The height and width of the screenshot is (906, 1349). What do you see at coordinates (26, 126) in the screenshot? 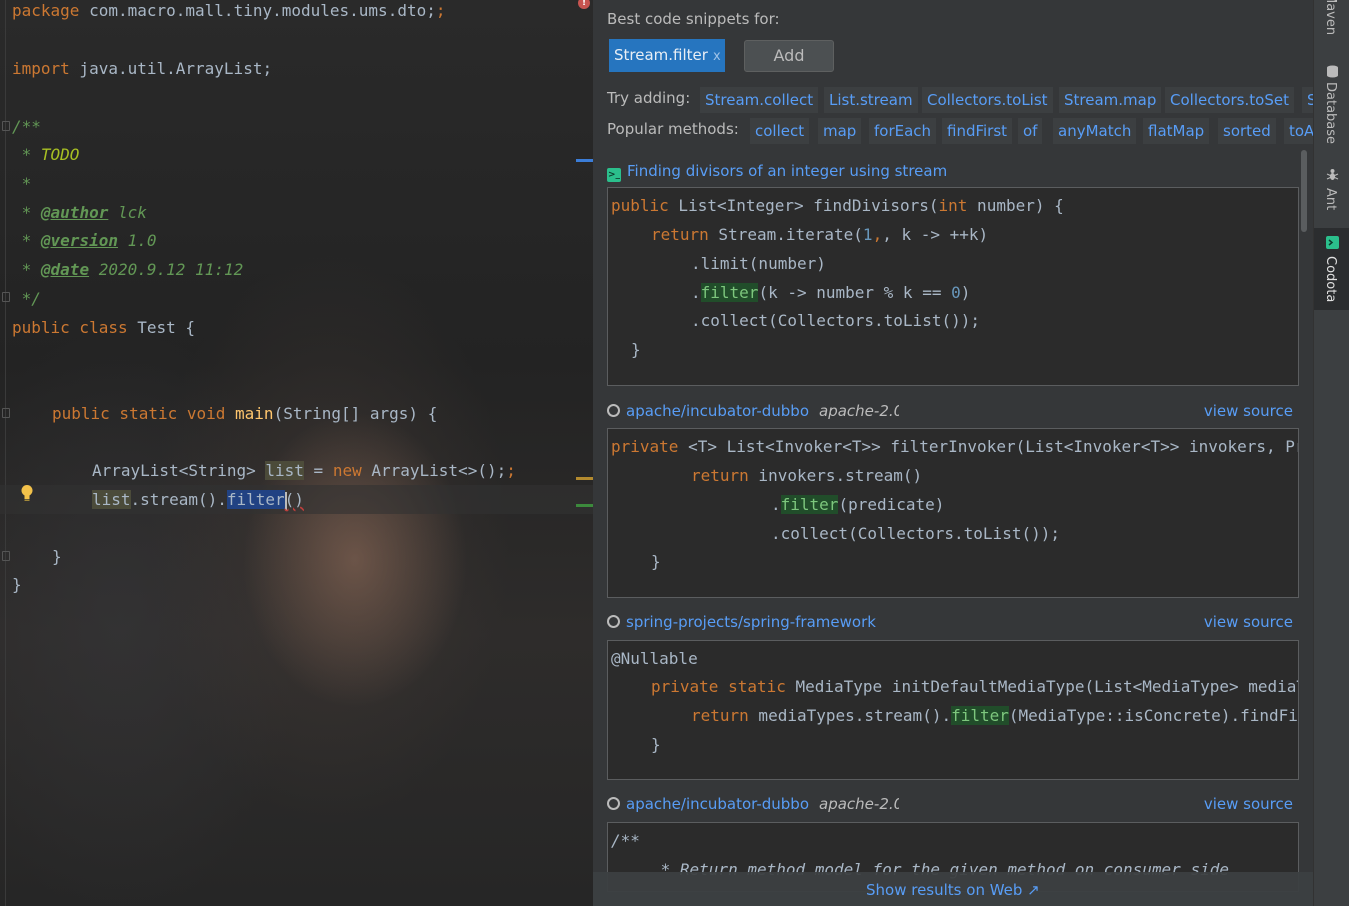
I see `code-line-javadoc-start: /**` at bounding box center [26, 126].